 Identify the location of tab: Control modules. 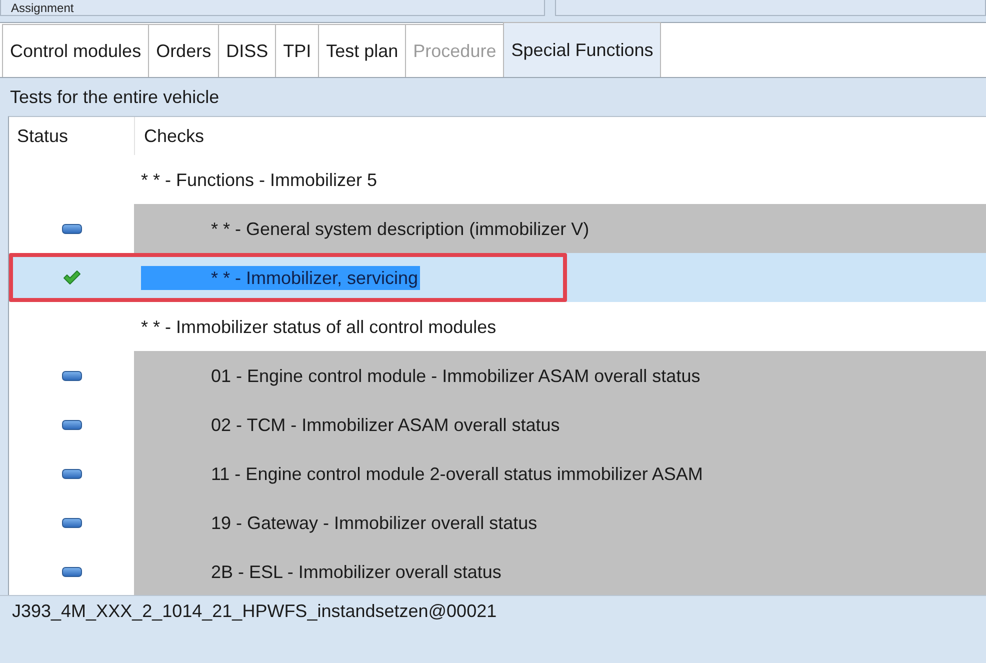
(76, 50).